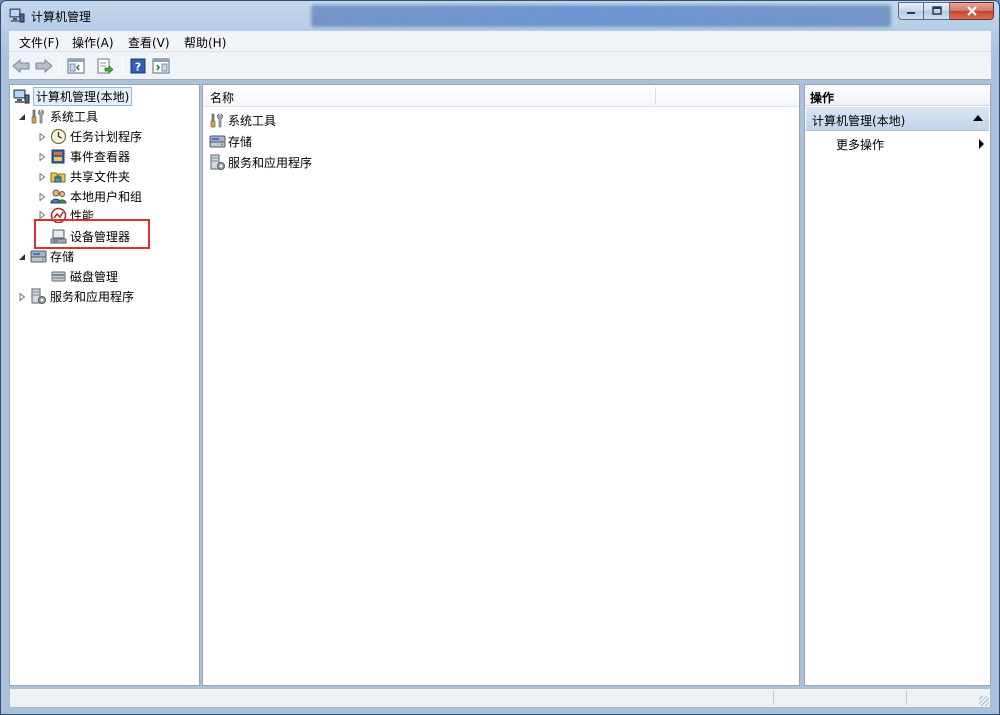 The width and height of the screenshot is (1000, 715). What do you see at coordinates (500, 698) in the screenshot?
I see `status-bar` at bounding box center [500, 698].